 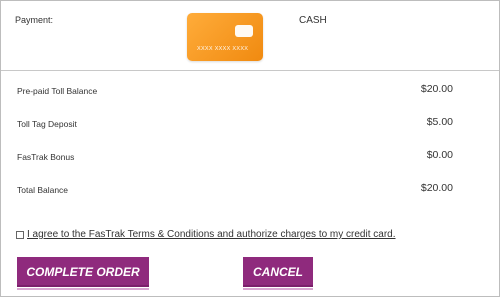 What do you see at coordinates (235, 156) in the screenshot?
I see `summary-row-fastrak-bonus: FasTrak Bonus $0.00` at bounding box center [235, 156].